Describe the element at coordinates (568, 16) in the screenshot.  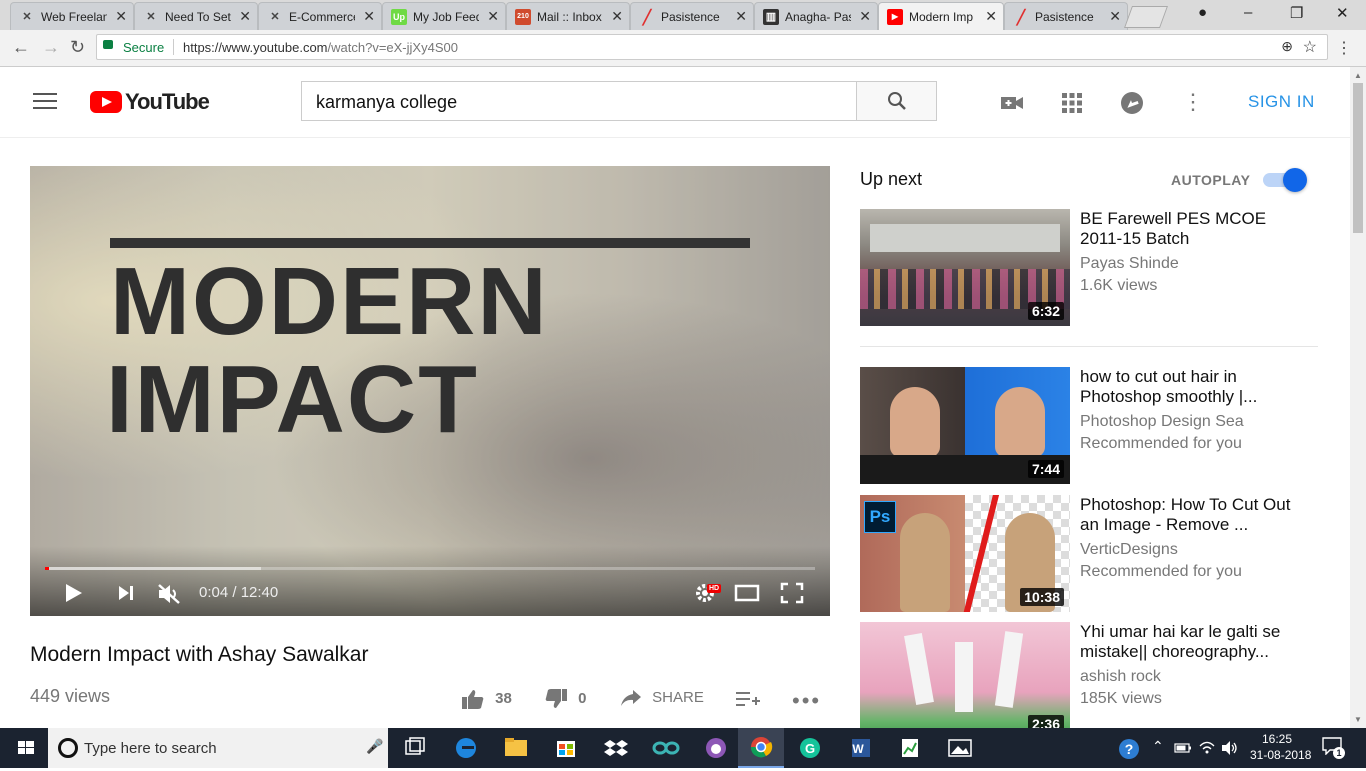
I see `browser-tab: 210 Mail :: Inbox ✕` at that location.